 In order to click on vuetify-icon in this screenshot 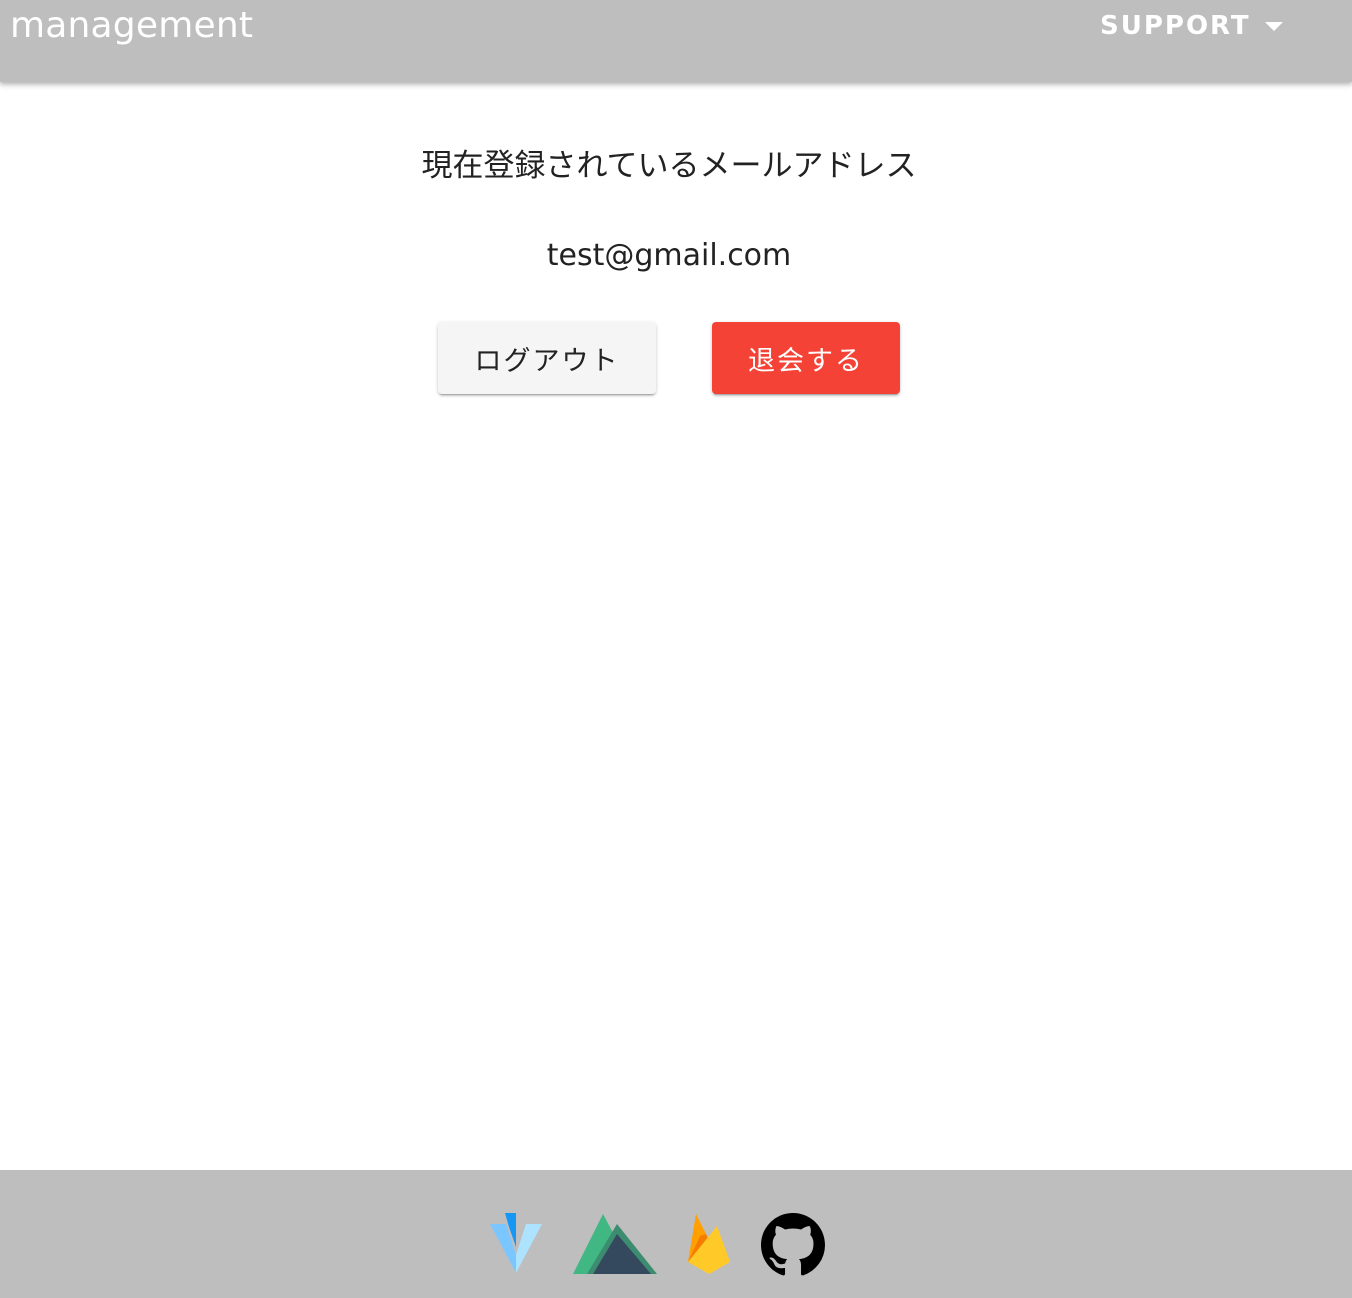, I will do `click(516, 1243)`.